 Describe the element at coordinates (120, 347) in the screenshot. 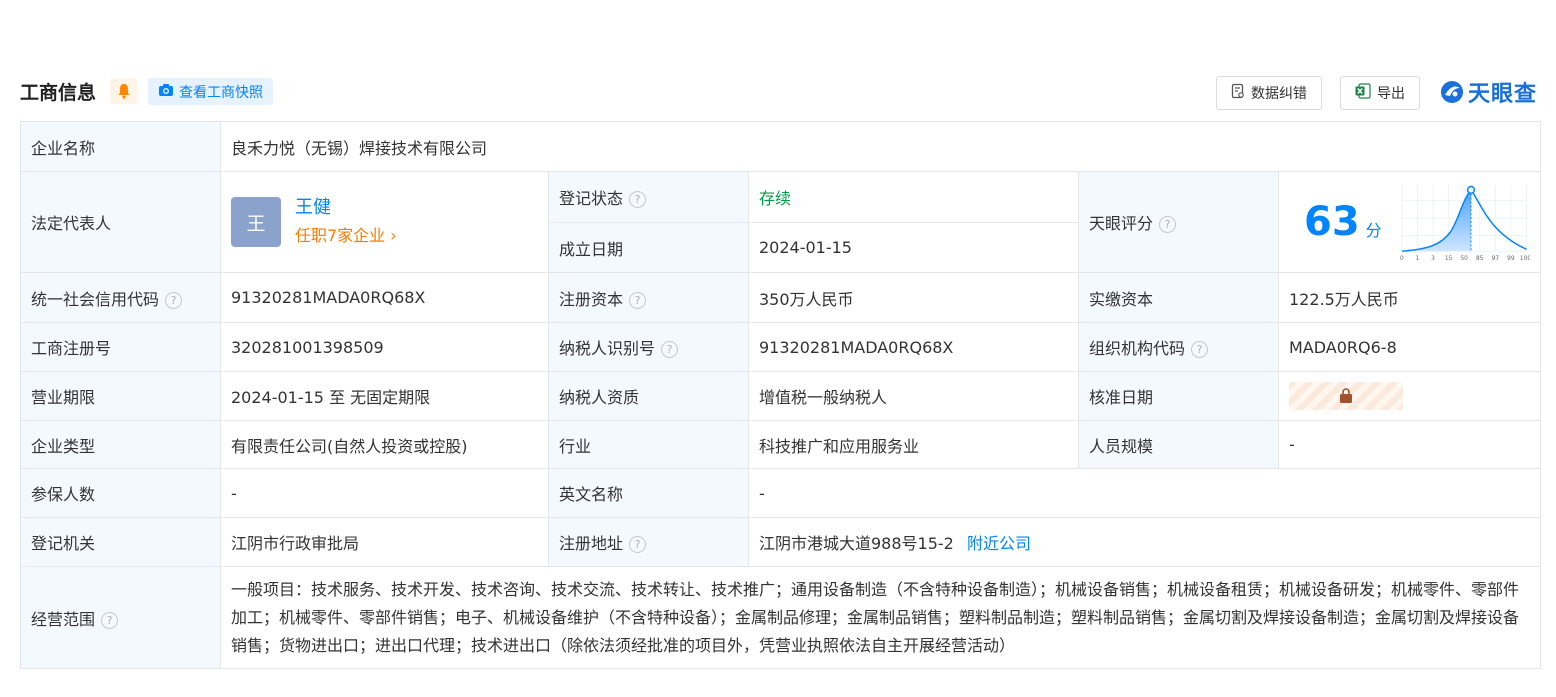

I see `biz-reg-no-label: 工商注册号` at that location.